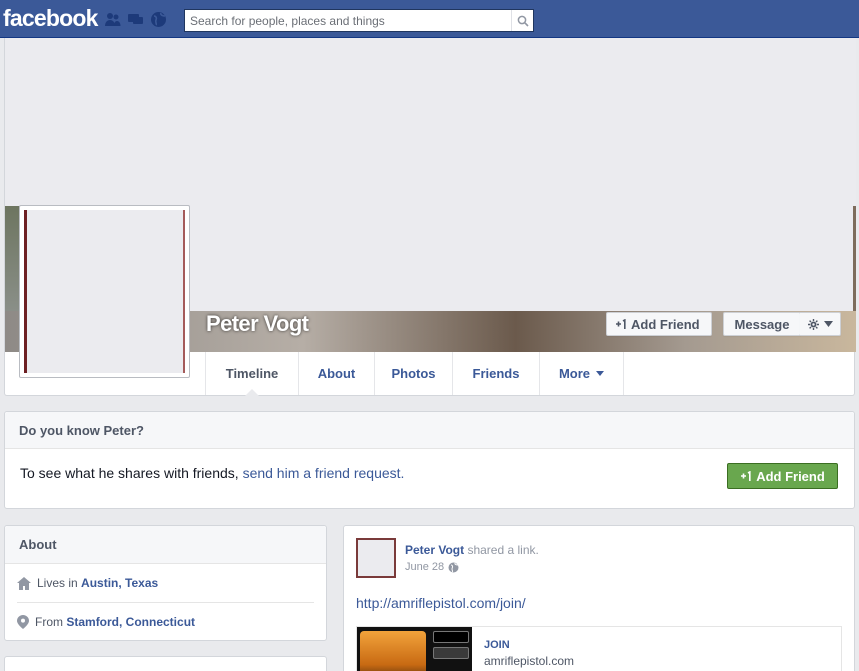 This screenshot has width=859, height=671. I want to click on profile-picture, so click(104, 291).